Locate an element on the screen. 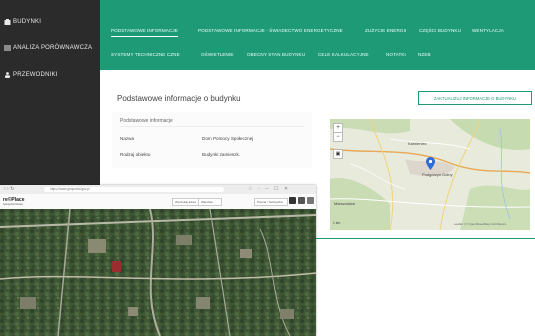 This screenshot has height=336, width=535. tab-notatki: NOTATKI is located at coordinates (396, 54).